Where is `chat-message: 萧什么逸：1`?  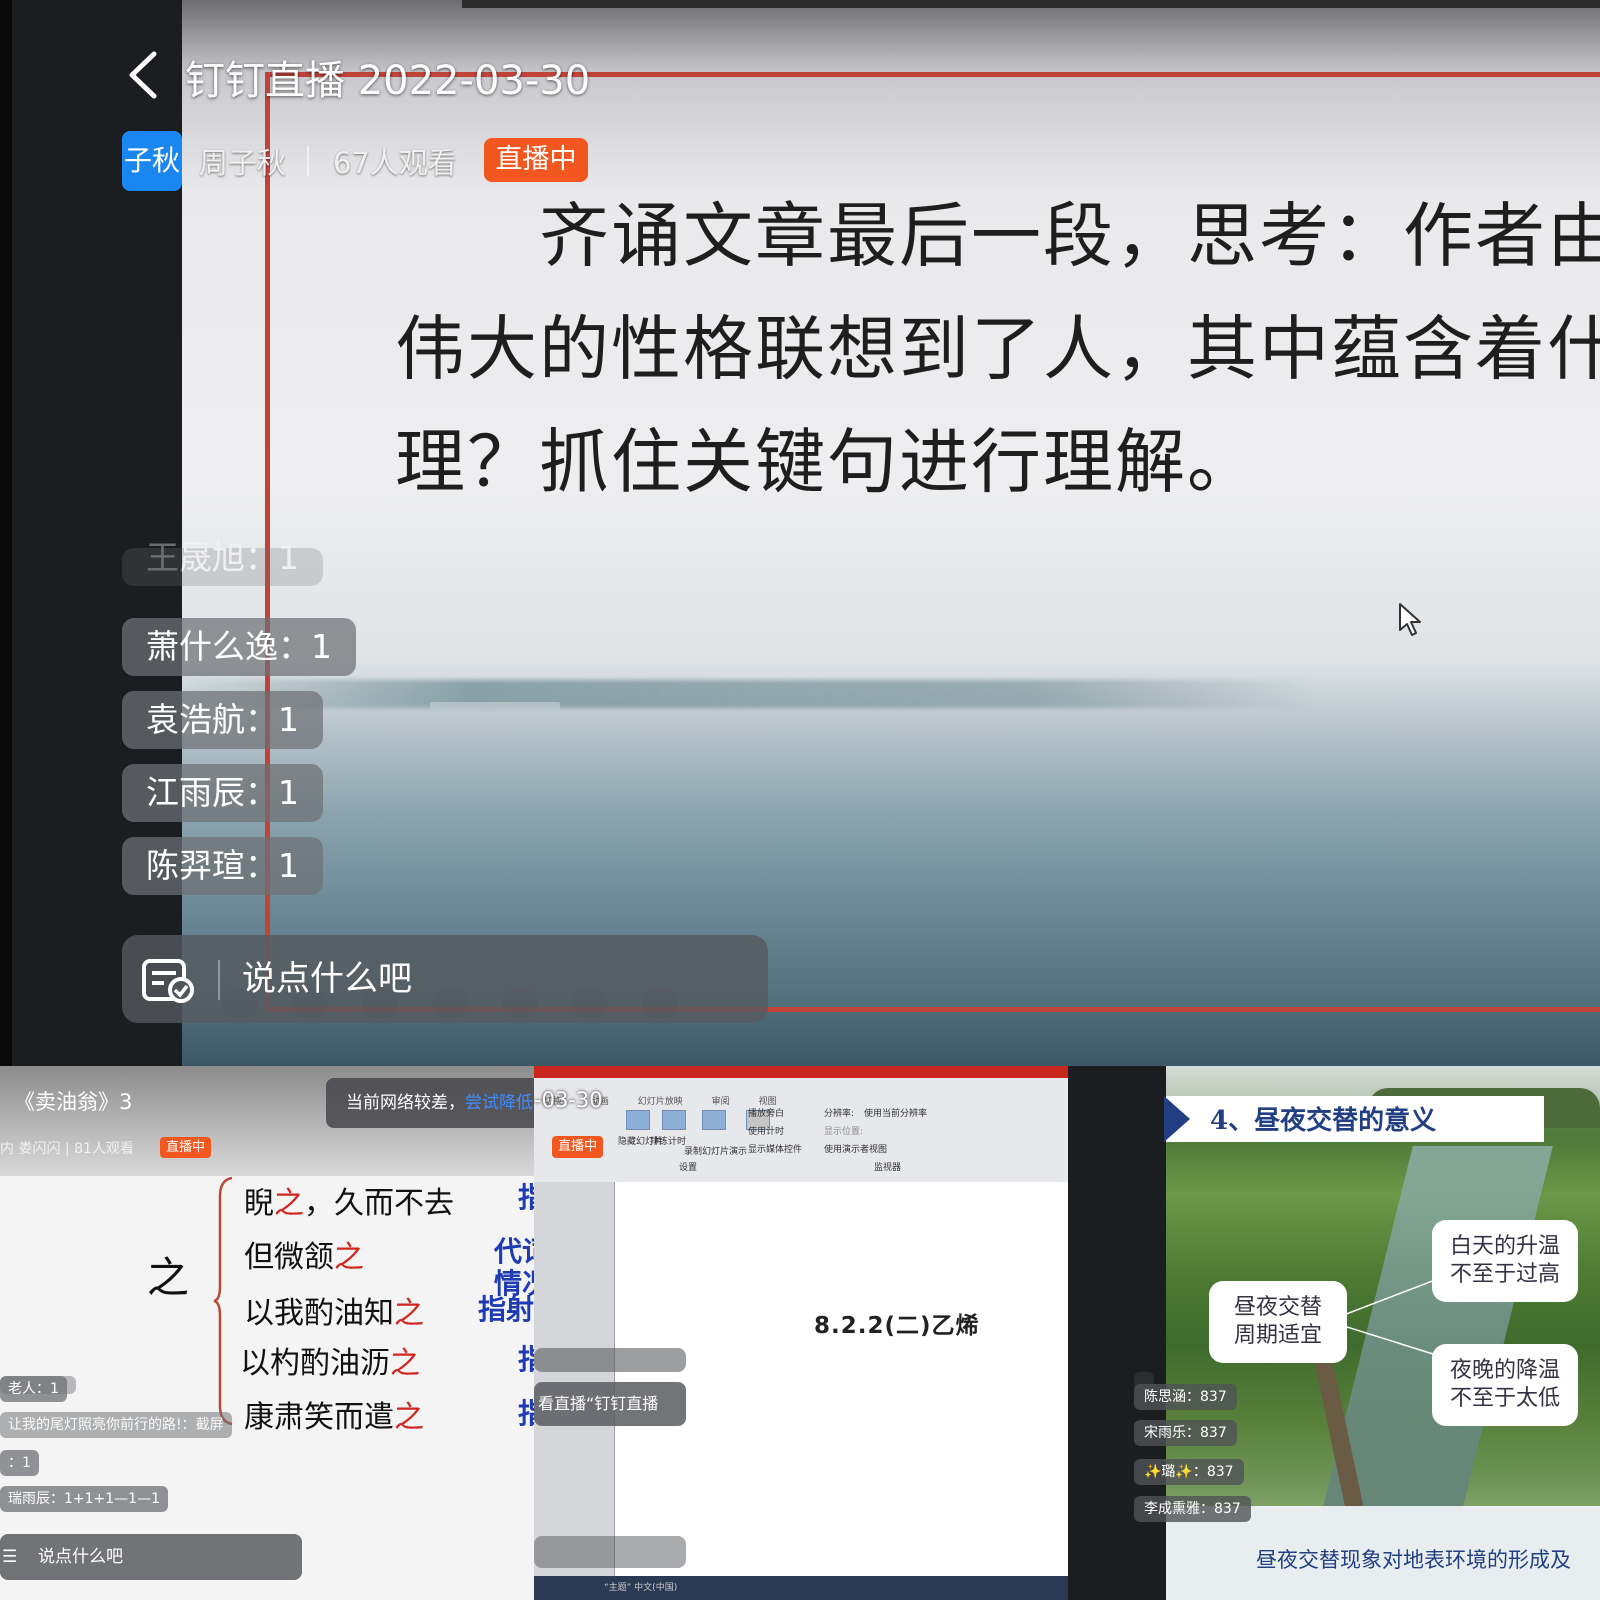 chat-message: 萧什么逸：1 is located at coordinates (239, 647).